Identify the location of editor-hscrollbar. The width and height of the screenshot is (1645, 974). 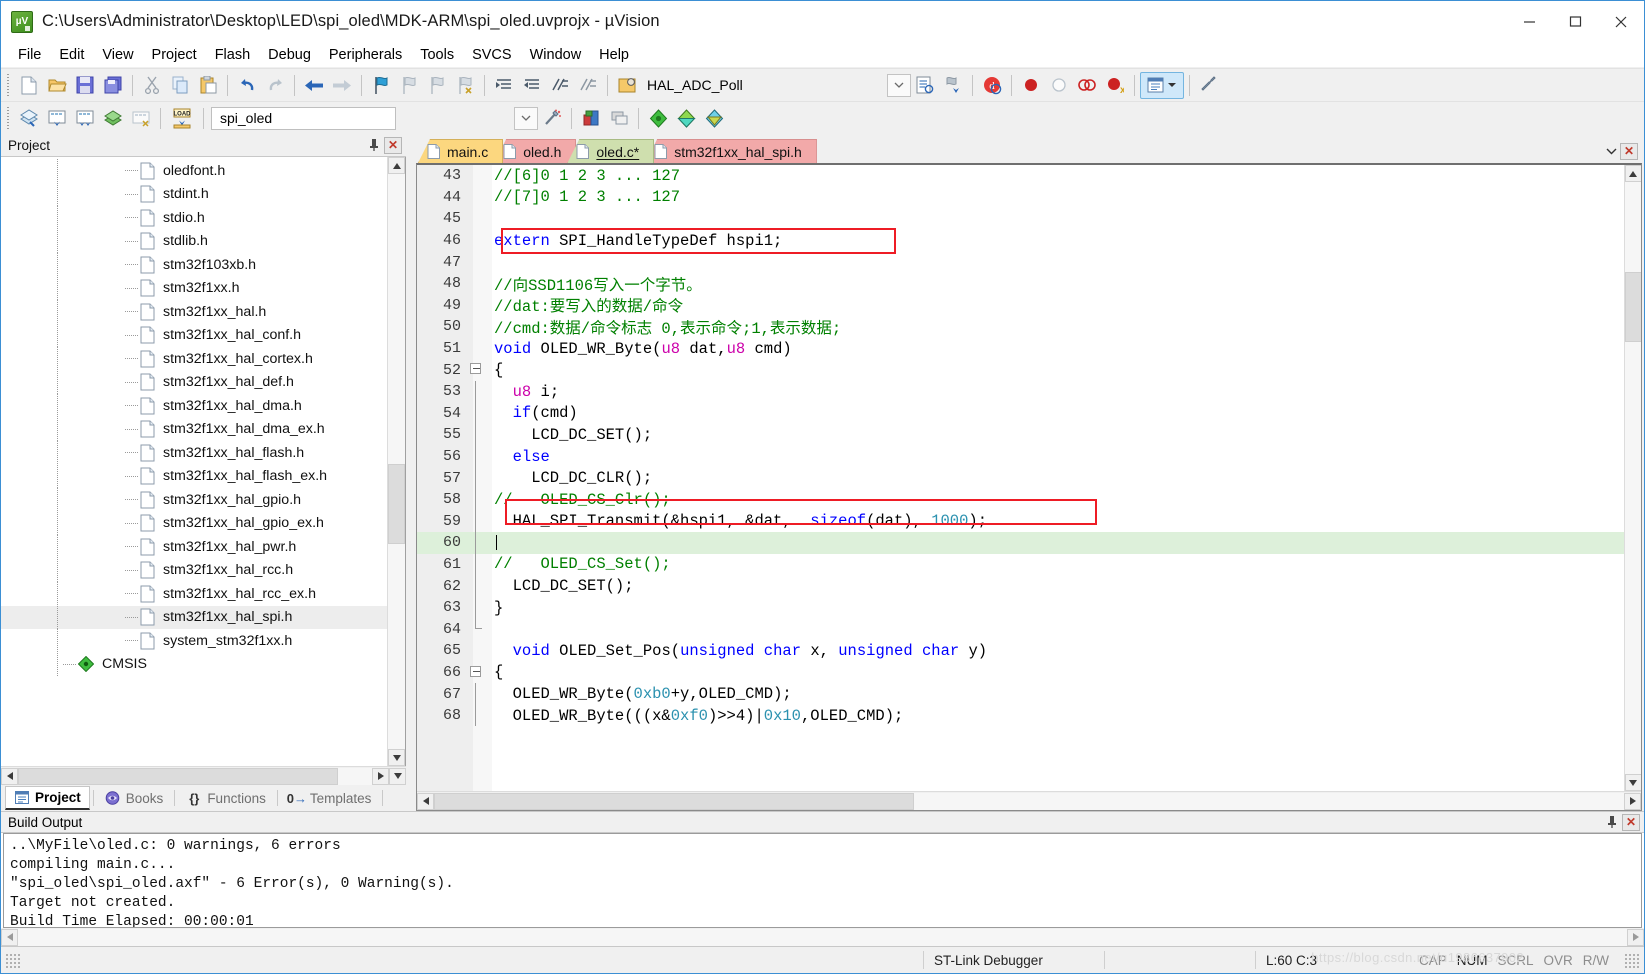
(1029, 800).